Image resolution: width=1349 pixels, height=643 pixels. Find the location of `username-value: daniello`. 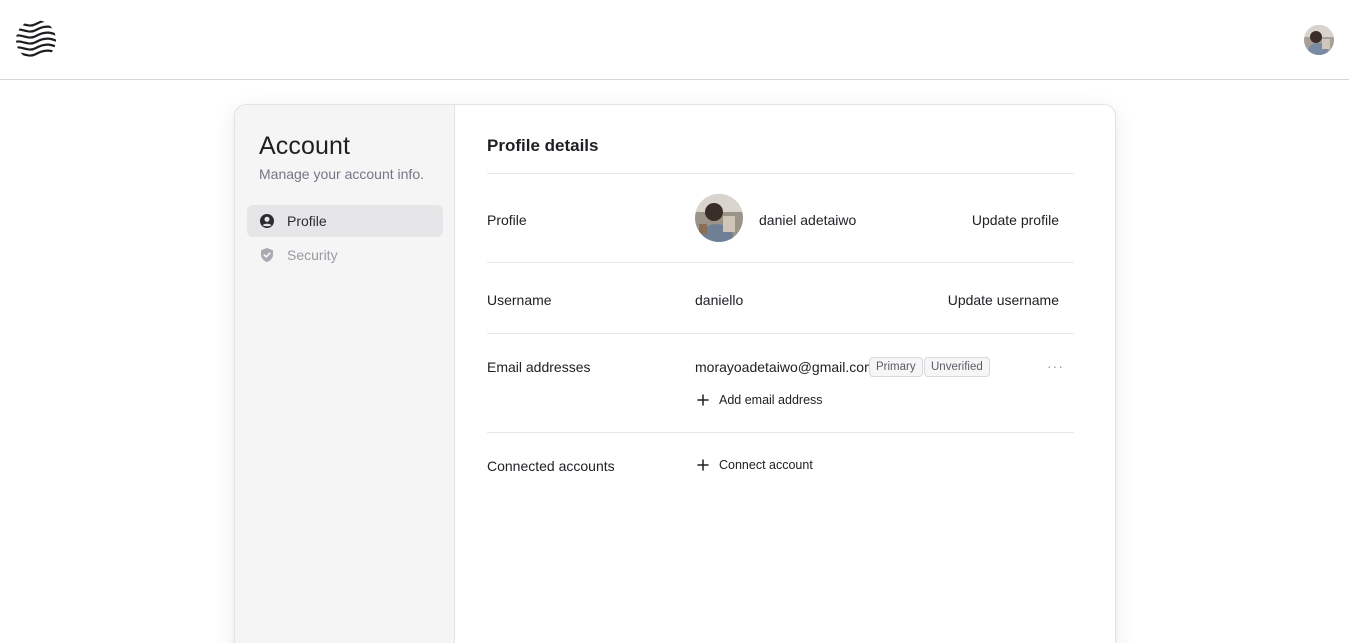

username-value: daniello is located at coordinates (719, 300).